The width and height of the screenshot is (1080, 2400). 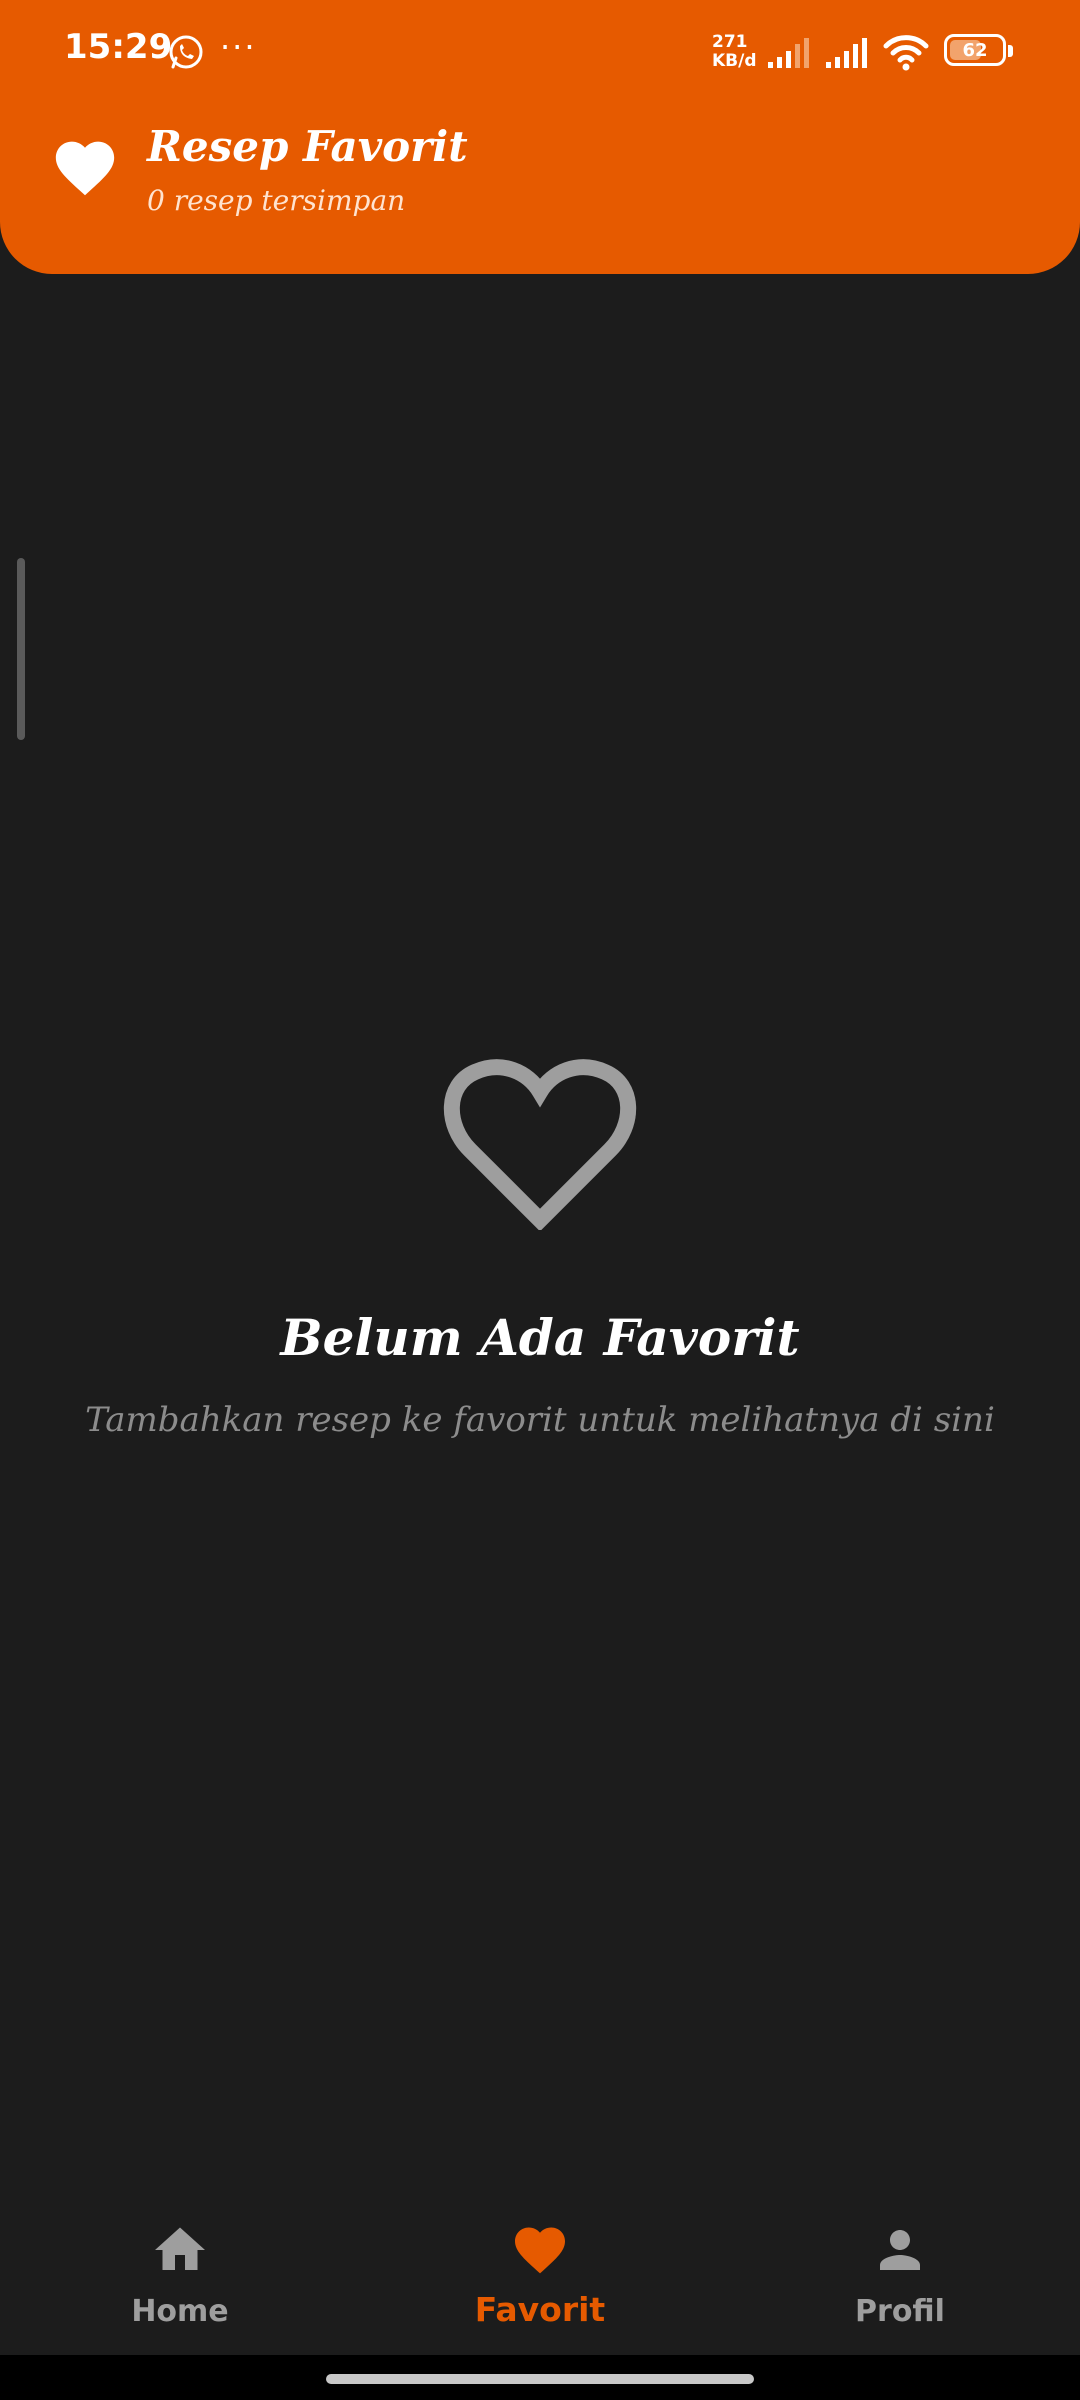 I want to click on bottom-navigation: Home Favorit Profil, so click(x=540, y=2267).